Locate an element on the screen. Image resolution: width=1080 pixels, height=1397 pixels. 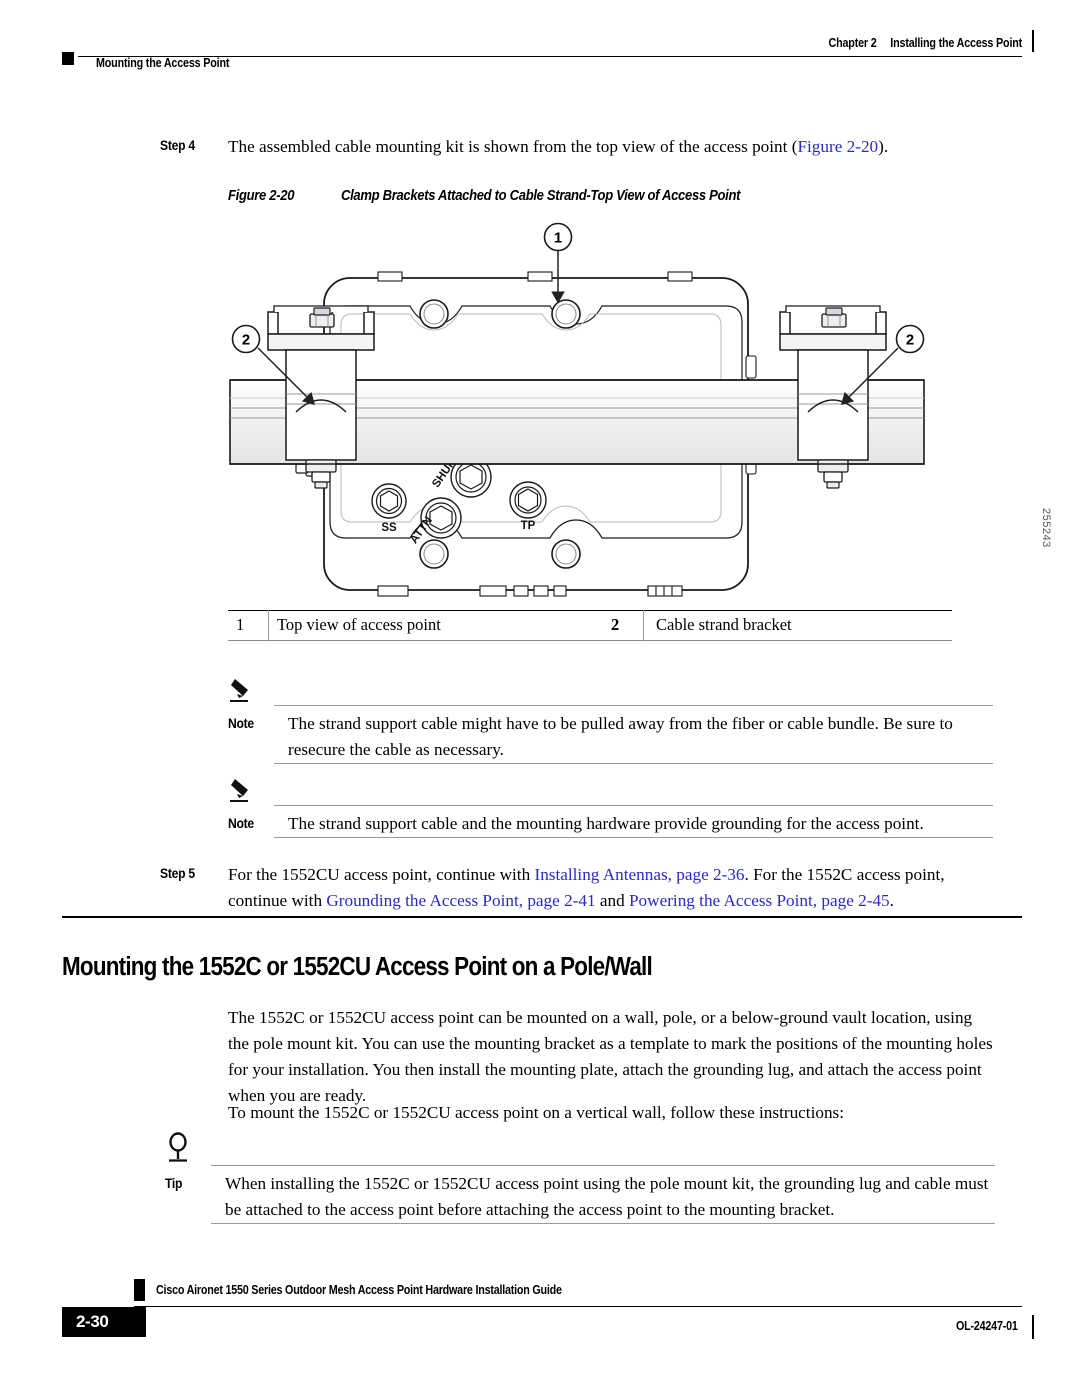
header-tick-mark is located at coordinates (1033, 41).